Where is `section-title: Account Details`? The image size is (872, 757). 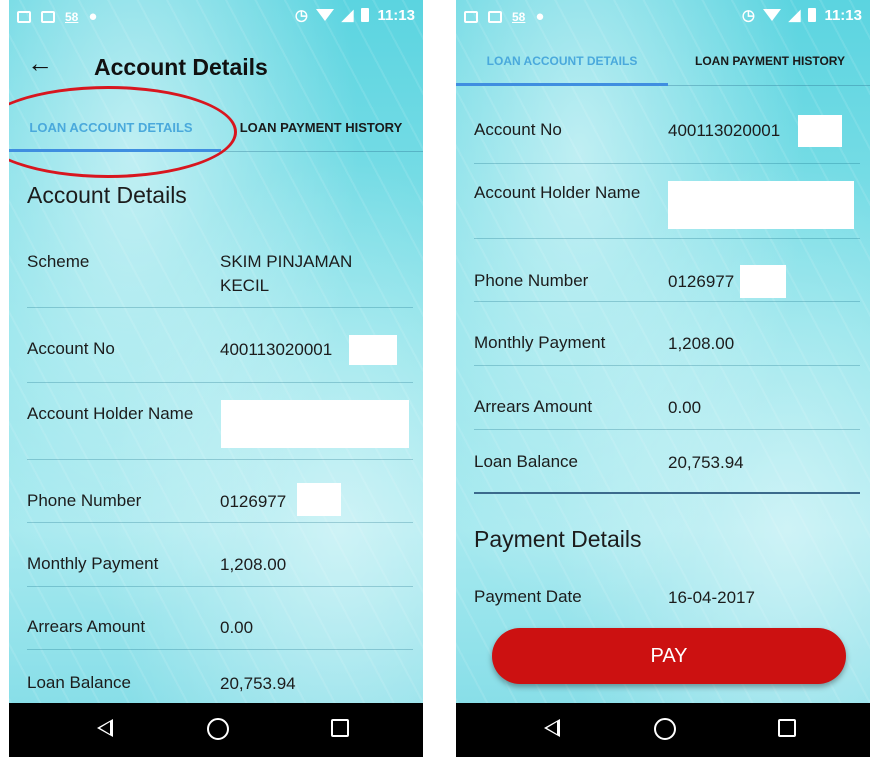 section-title: Account Details is located at coordinates (107, 195).